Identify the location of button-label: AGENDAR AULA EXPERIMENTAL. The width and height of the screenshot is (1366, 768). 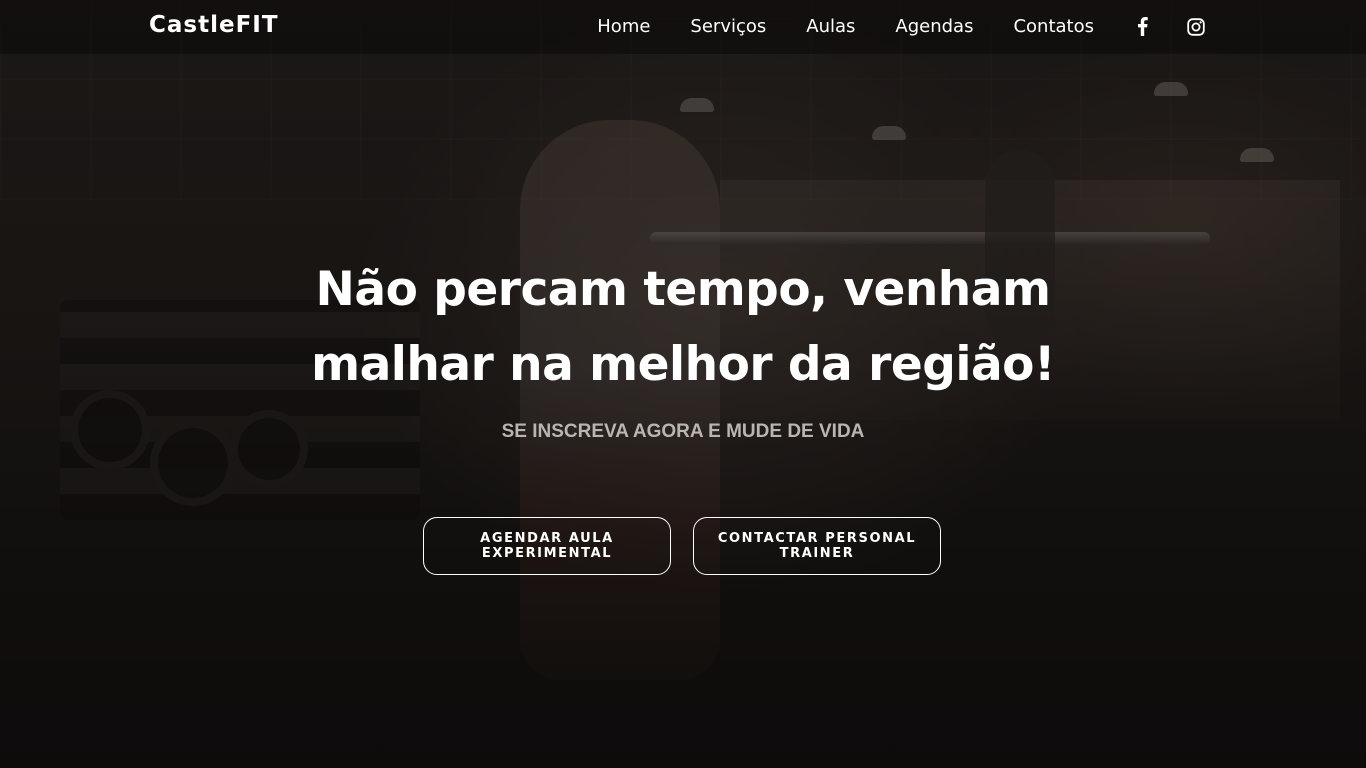
(547, 546).